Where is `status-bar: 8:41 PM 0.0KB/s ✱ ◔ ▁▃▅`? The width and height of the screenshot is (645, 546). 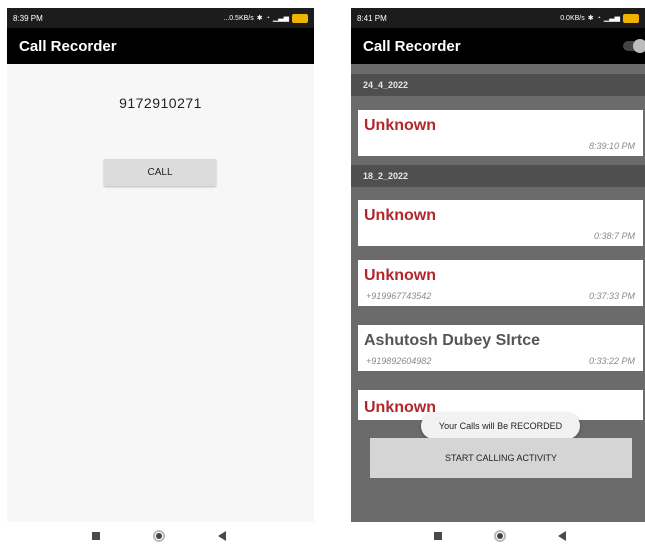
status-bar: 8:41 PM 0.0KB/s ✱ ◔ ▁▃▅ is located at coordinates (498, 18).